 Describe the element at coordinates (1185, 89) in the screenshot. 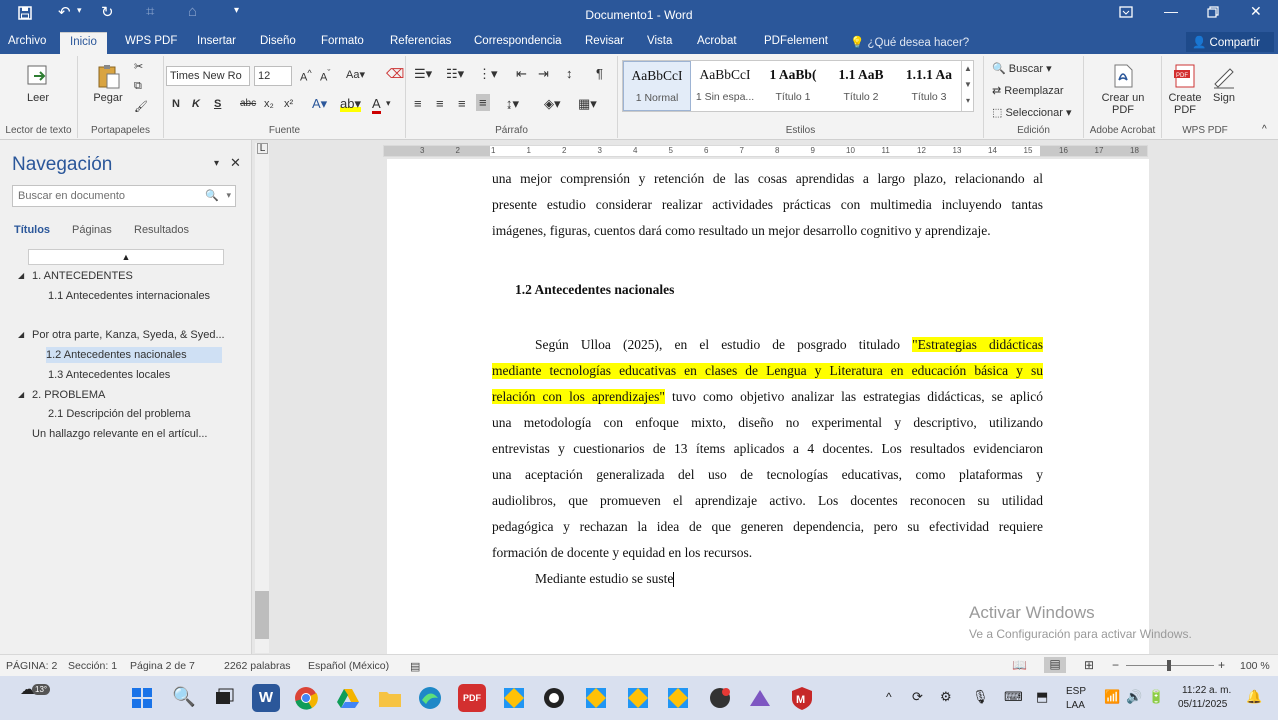

I see `create-pdf-wps-button: PDF Create PDF` at that location.